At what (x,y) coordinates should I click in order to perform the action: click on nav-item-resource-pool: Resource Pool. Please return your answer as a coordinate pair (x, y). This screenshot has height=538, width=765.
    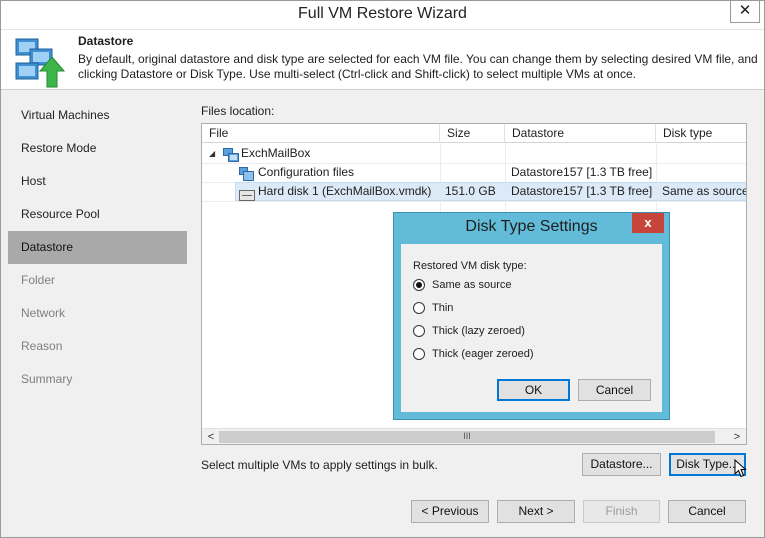
    Looking at the image, I should click on (97, 214).